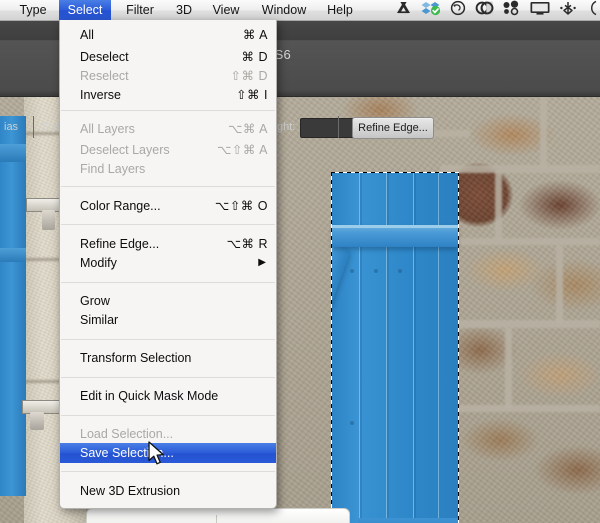  Describe the element at coordinates (252, 95) in the screenshot. I see `menu-item-shortcut: ⇧⌘ I` at that location.